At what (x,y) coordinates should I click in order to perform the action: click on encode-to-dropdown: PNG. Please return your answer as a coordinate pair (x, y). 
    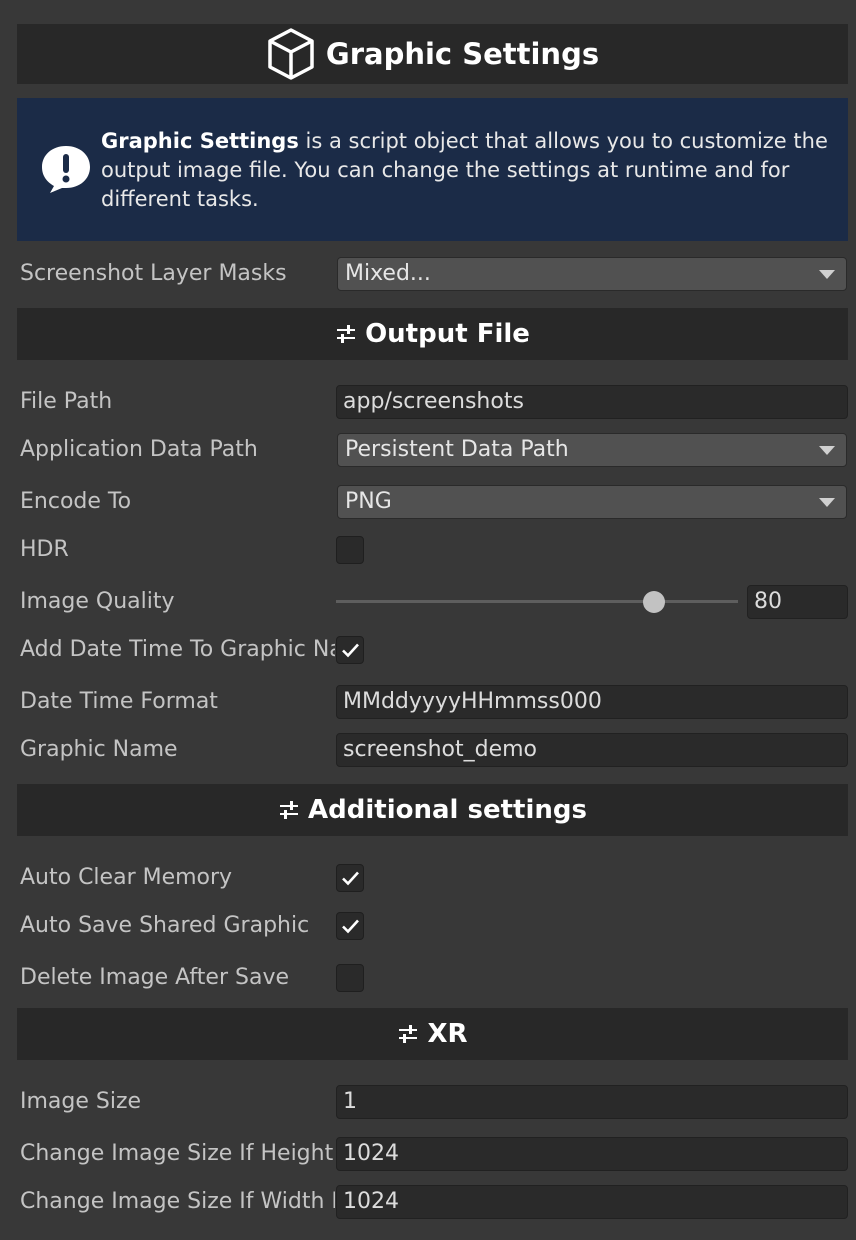
    Looking at the image, I should click on (592, 502).